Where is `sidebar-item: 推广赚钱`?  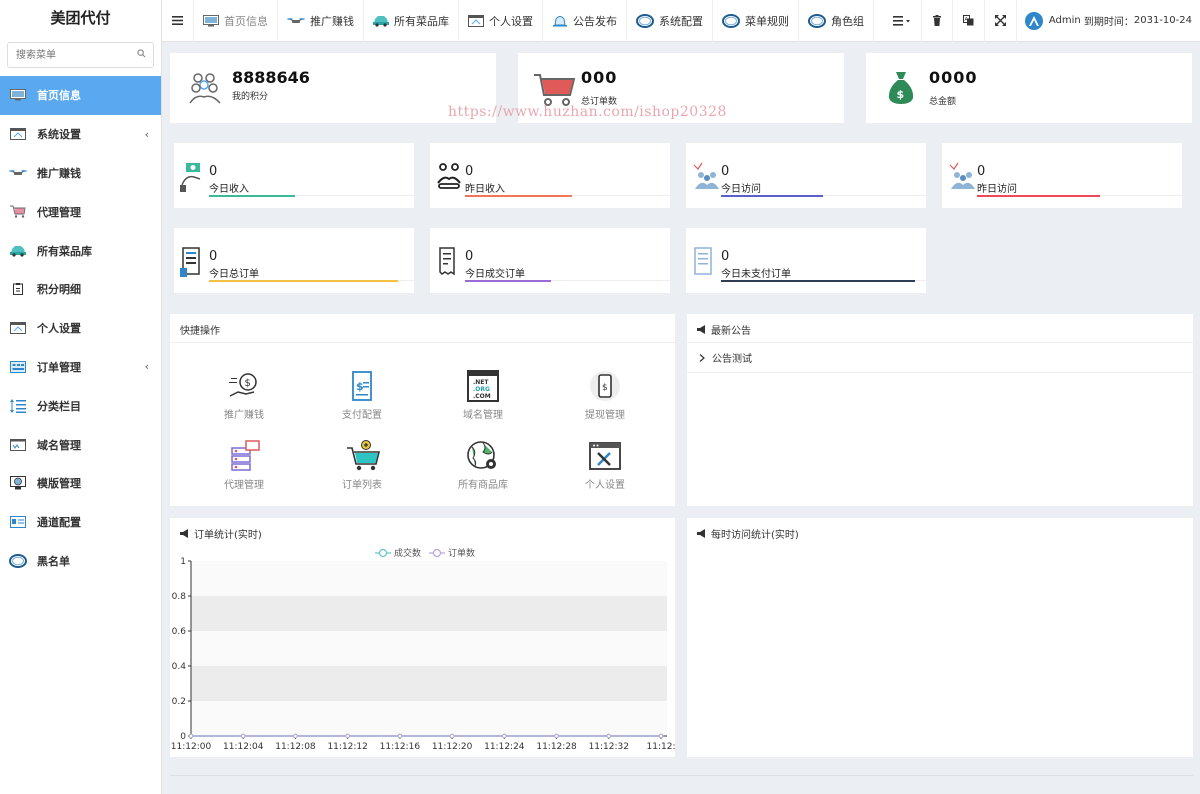 sidebar-item: 推广赚钱 is located at coordinates (80, 173).